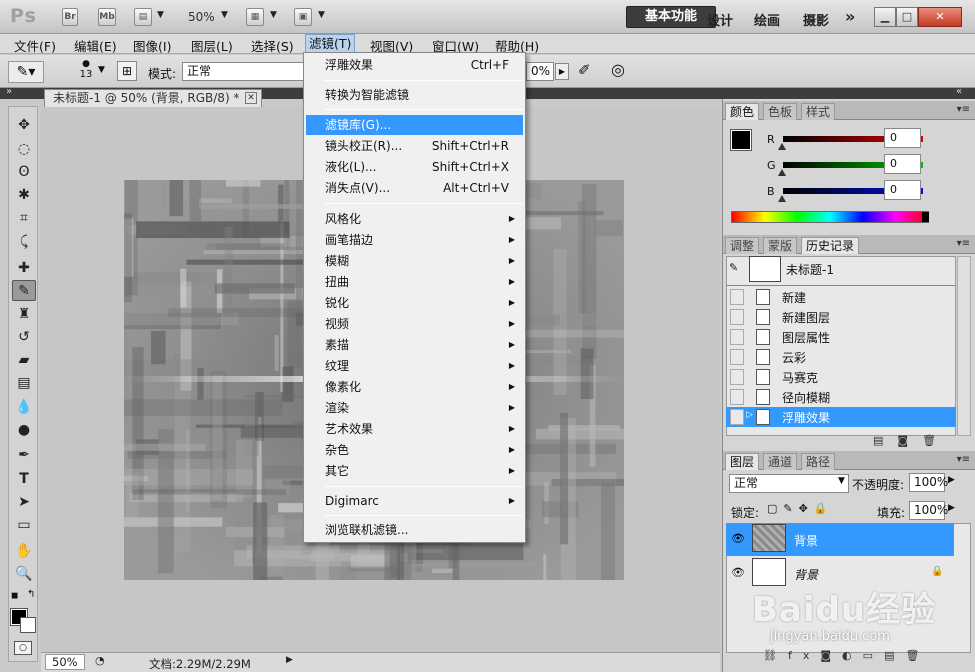 Image resolution: width=975 pixels, height=672 pixels. I want to click on submenu-other: 其它 ▶, so click(414, 471).